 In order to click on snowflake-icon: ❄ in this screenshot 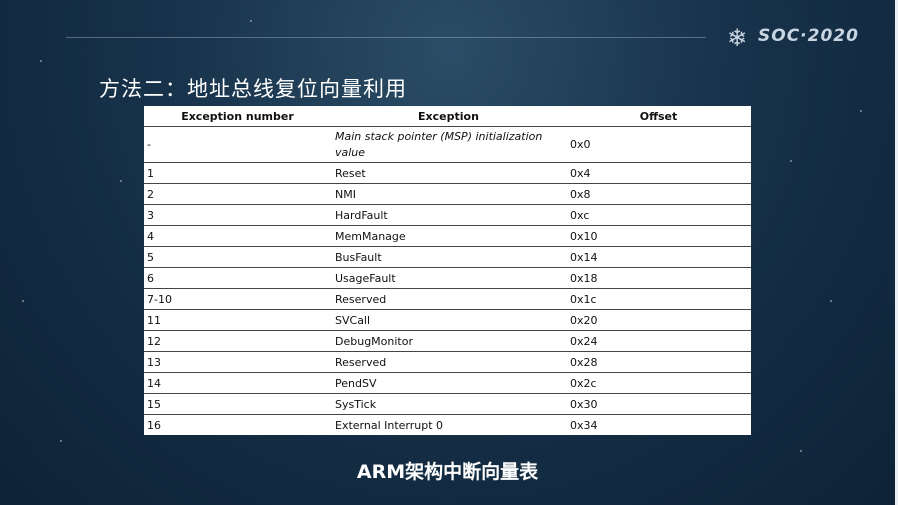, I will do `click(737, 38)`.